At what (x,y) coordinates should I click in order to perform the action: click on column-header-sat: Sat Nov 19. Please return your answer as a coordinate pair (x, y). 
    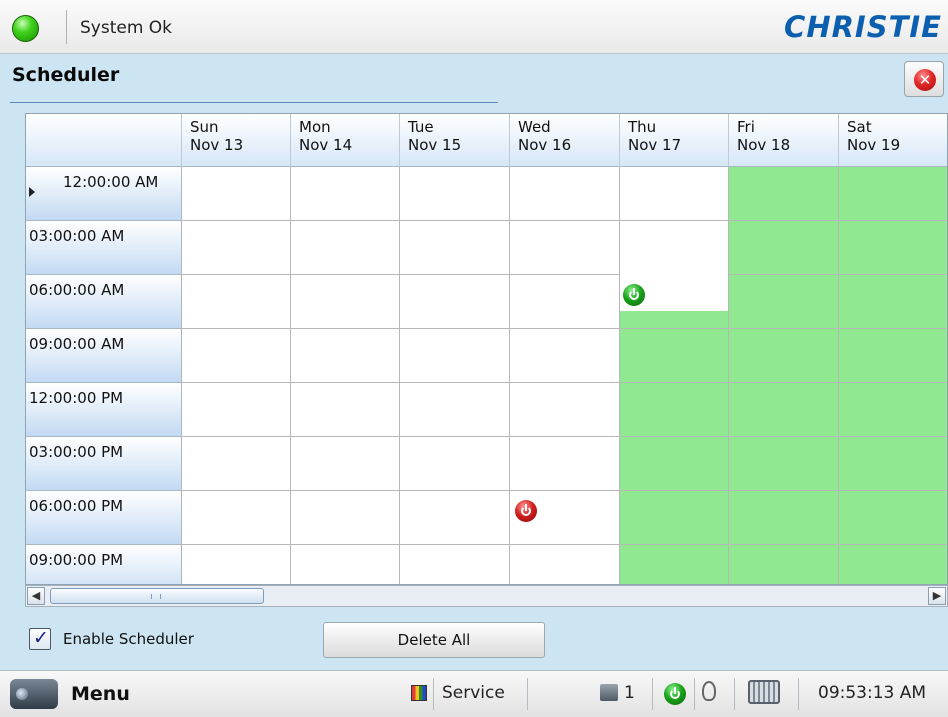
    Looking at the image, I should click on (893, 140).